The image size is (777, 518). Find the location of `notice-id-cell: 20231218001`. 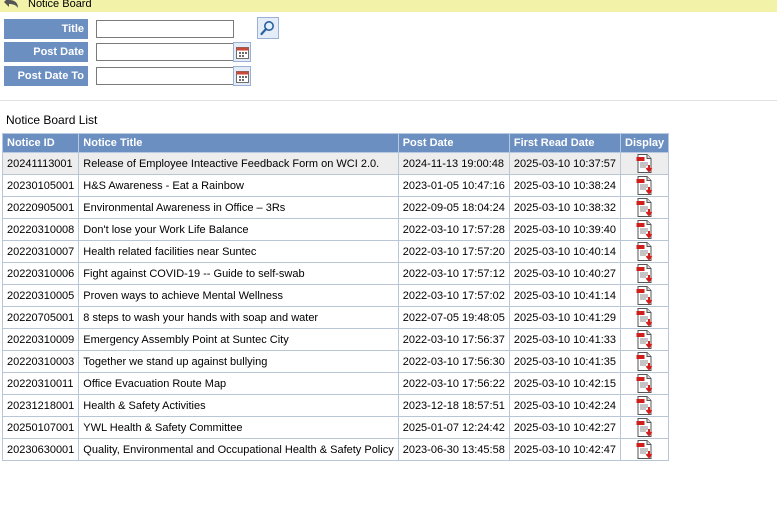

notice-id-cell: 20231218001 is located at coordinates (40, 405).